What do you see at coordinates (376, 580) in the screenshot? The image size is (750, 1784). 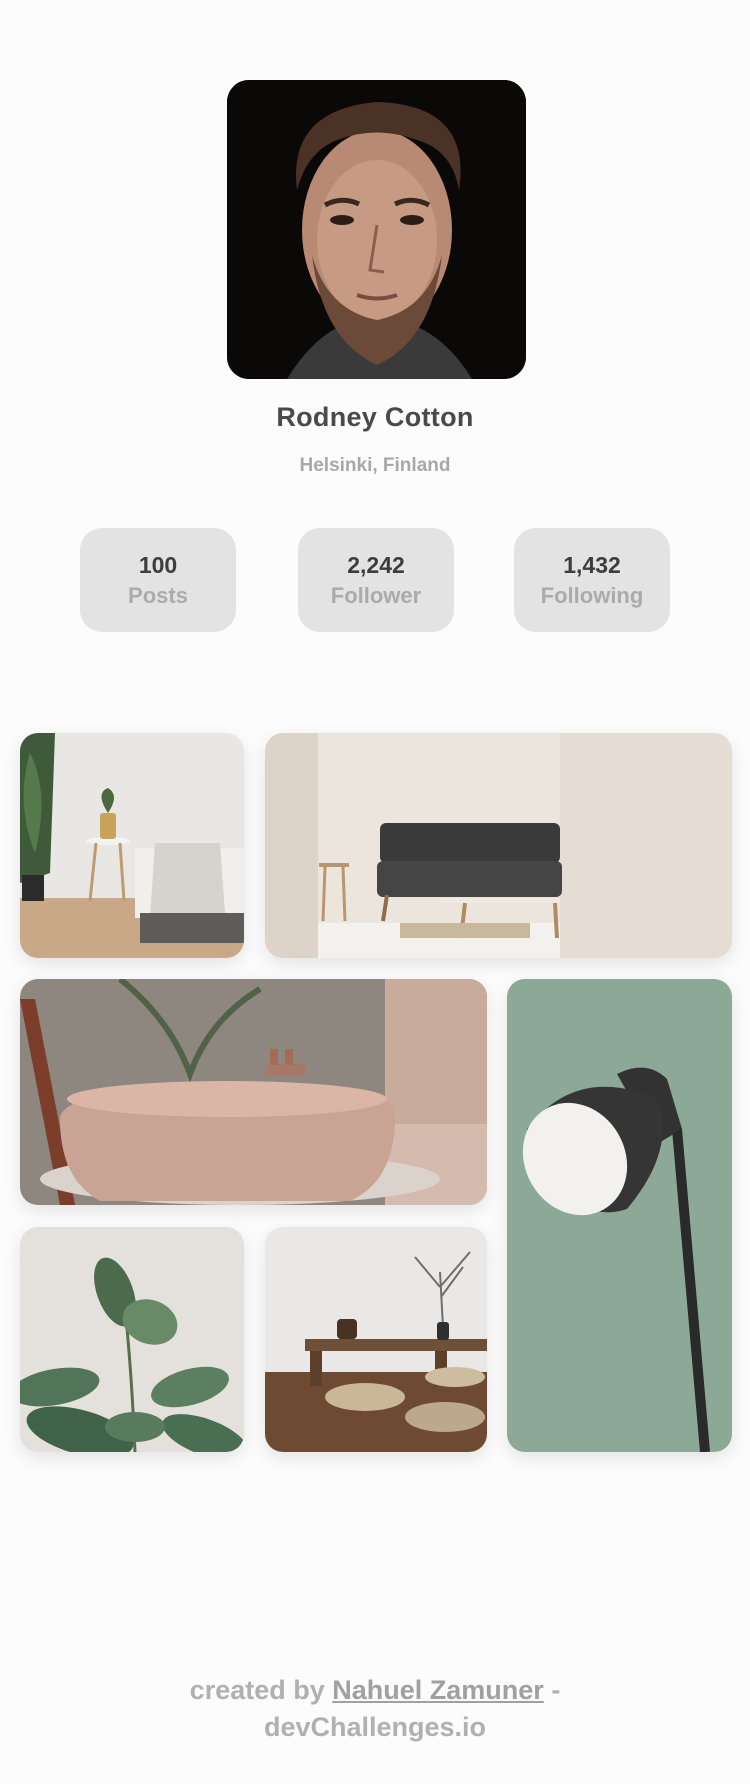 I see `stat-card-follower: 2,242 Follower` at bounding box center [376, 580].